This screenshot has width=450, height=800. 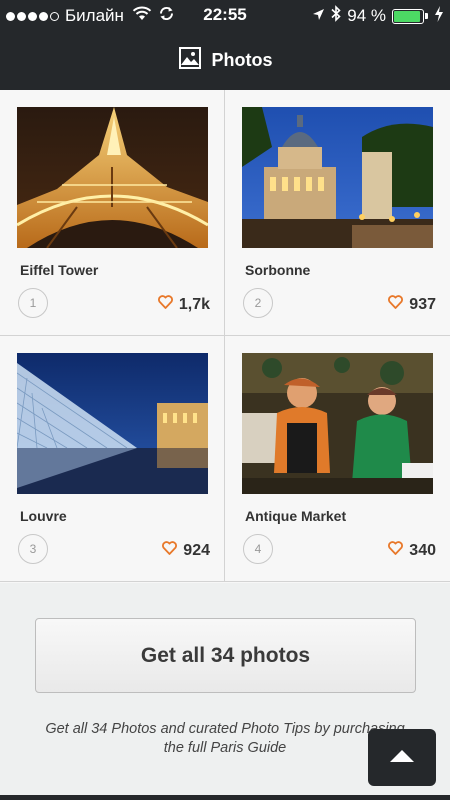 What do you see at coordinates (112, 423) in the screenshot?
I see `photo-louvre` at bounding box center [112, 423].